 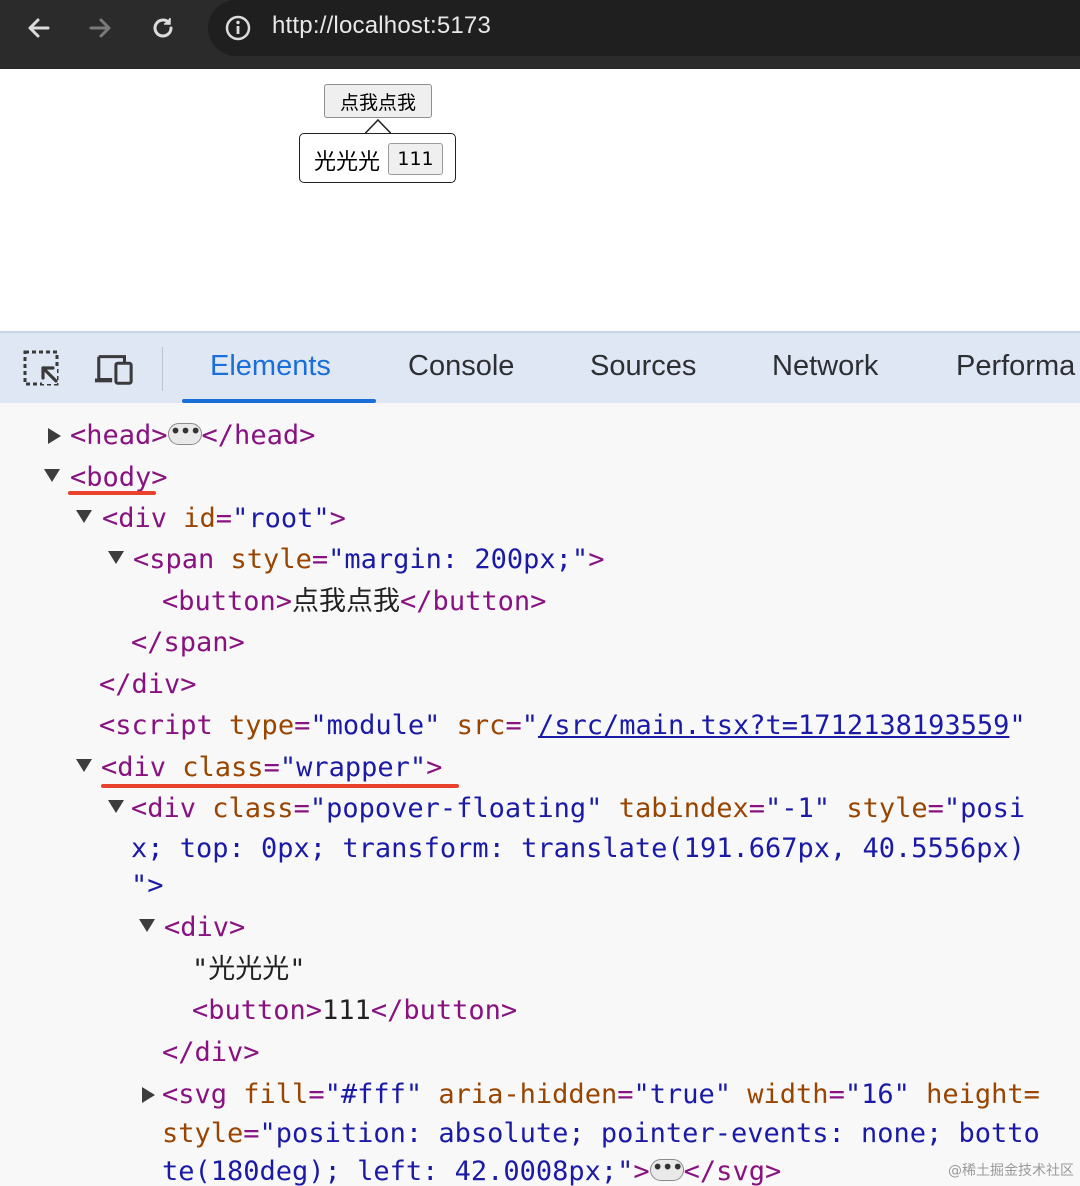 What do you see at coordinates (373, 1094) in the screenshot?
I see `attr-value: "#fff"` at bounding box center [373, 1094].